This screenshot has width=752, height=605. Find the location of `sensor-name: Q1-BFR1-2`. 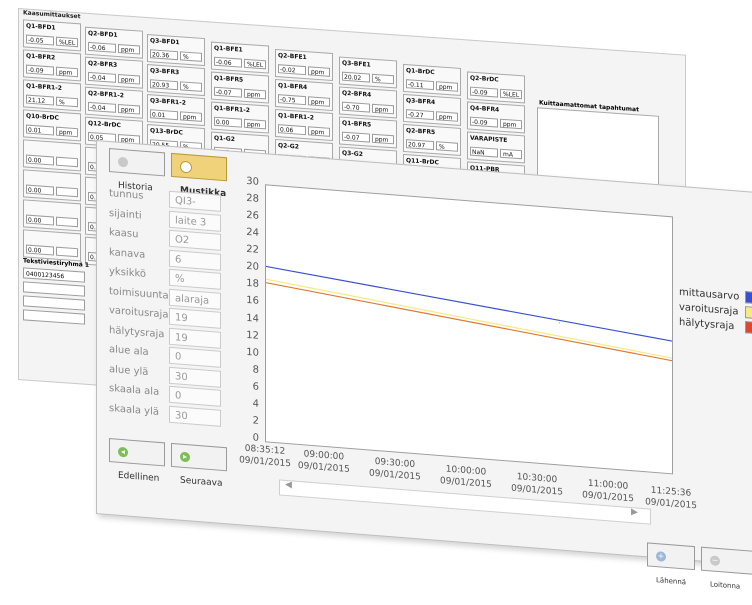

sensor-name: Q1-BFR1-2 is located at coordinates (296, 117).